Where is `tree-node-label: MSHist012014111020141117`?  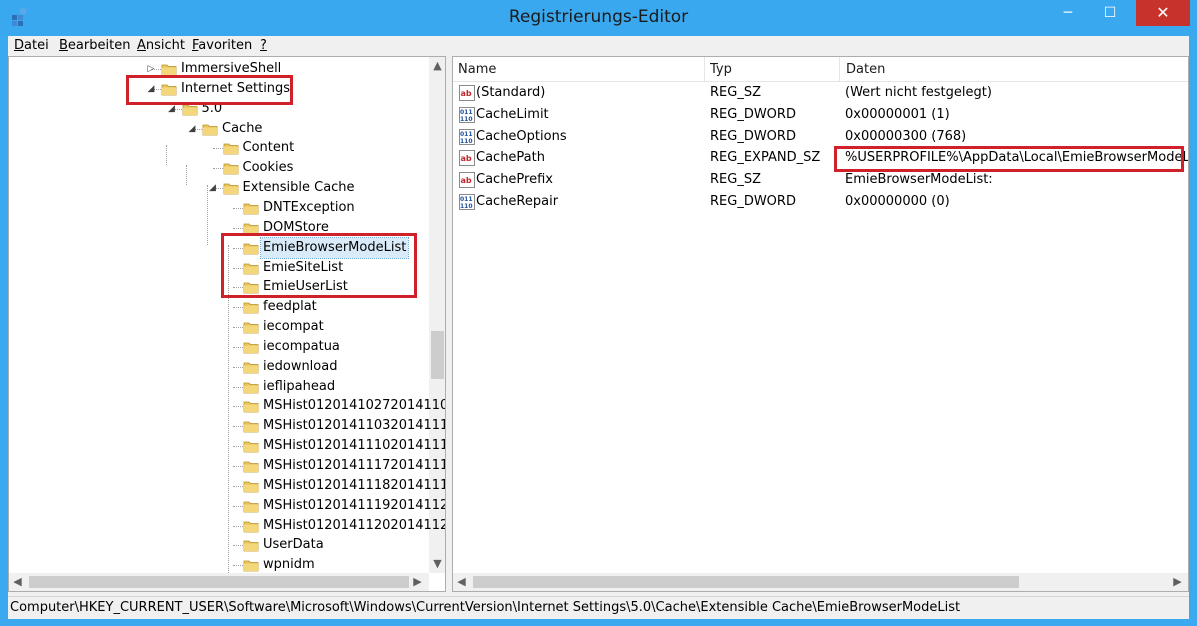
tree-node-label: MSHist012014111020141117 is located at coordinates (354, 446).